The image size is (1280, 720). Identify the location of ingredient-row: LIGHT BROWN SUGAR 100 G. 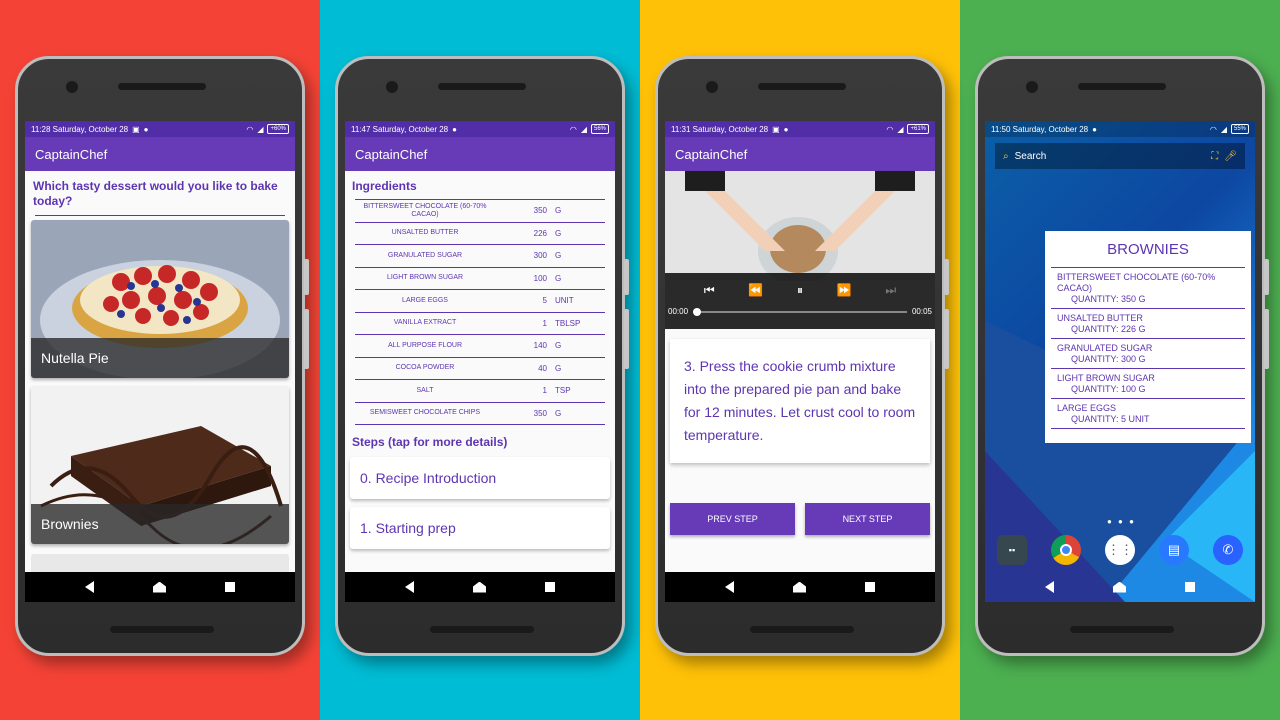
(480, 279).